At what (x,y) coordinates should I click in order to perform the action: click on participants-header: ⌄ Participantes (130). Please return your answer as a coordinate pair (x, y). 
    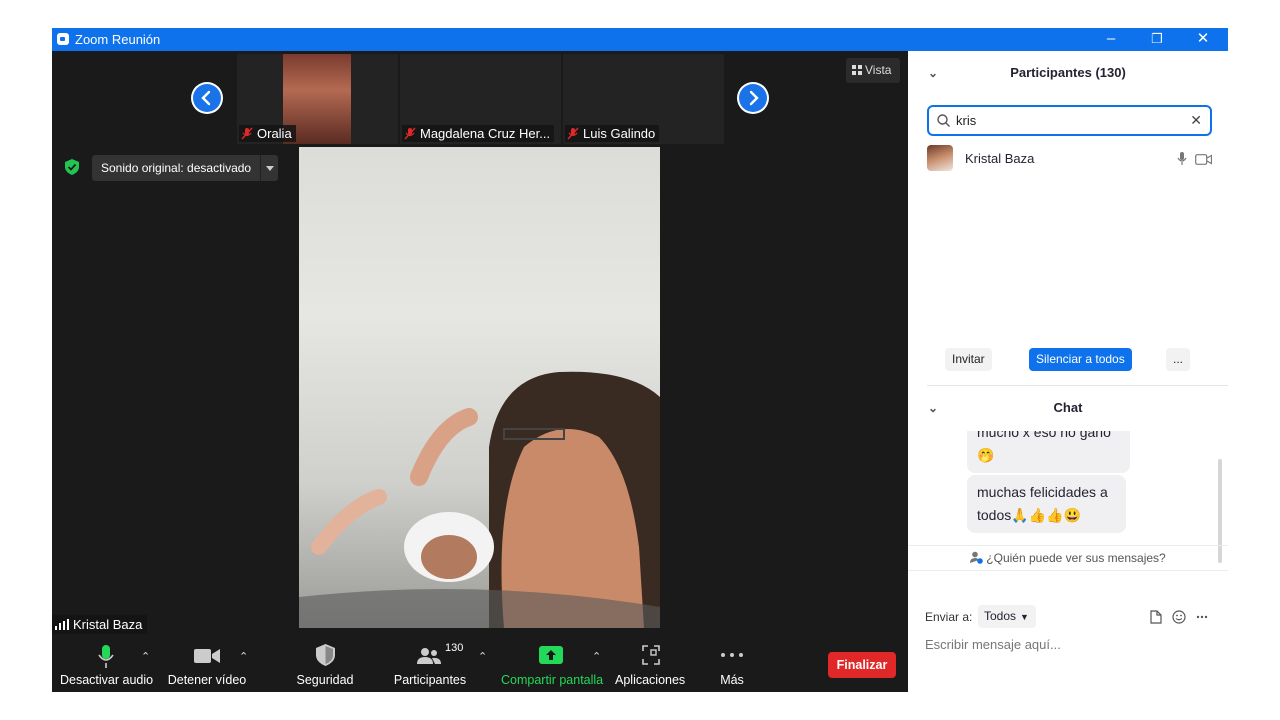
    Looking at the image, I should click on (1068, 73).